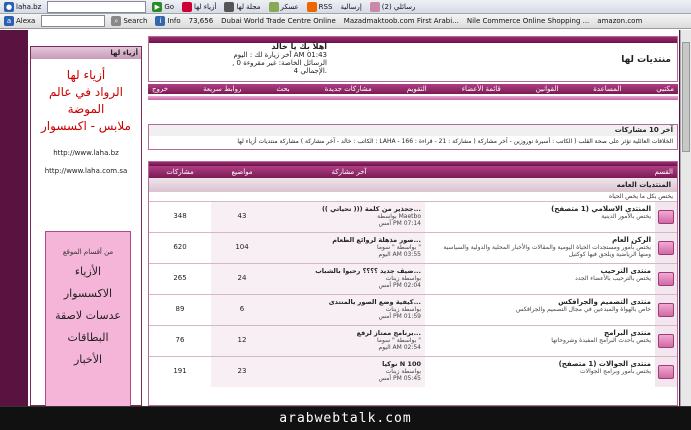 The image size is (691, 430). I want to click on posts-count: 89, so click(180, 310).